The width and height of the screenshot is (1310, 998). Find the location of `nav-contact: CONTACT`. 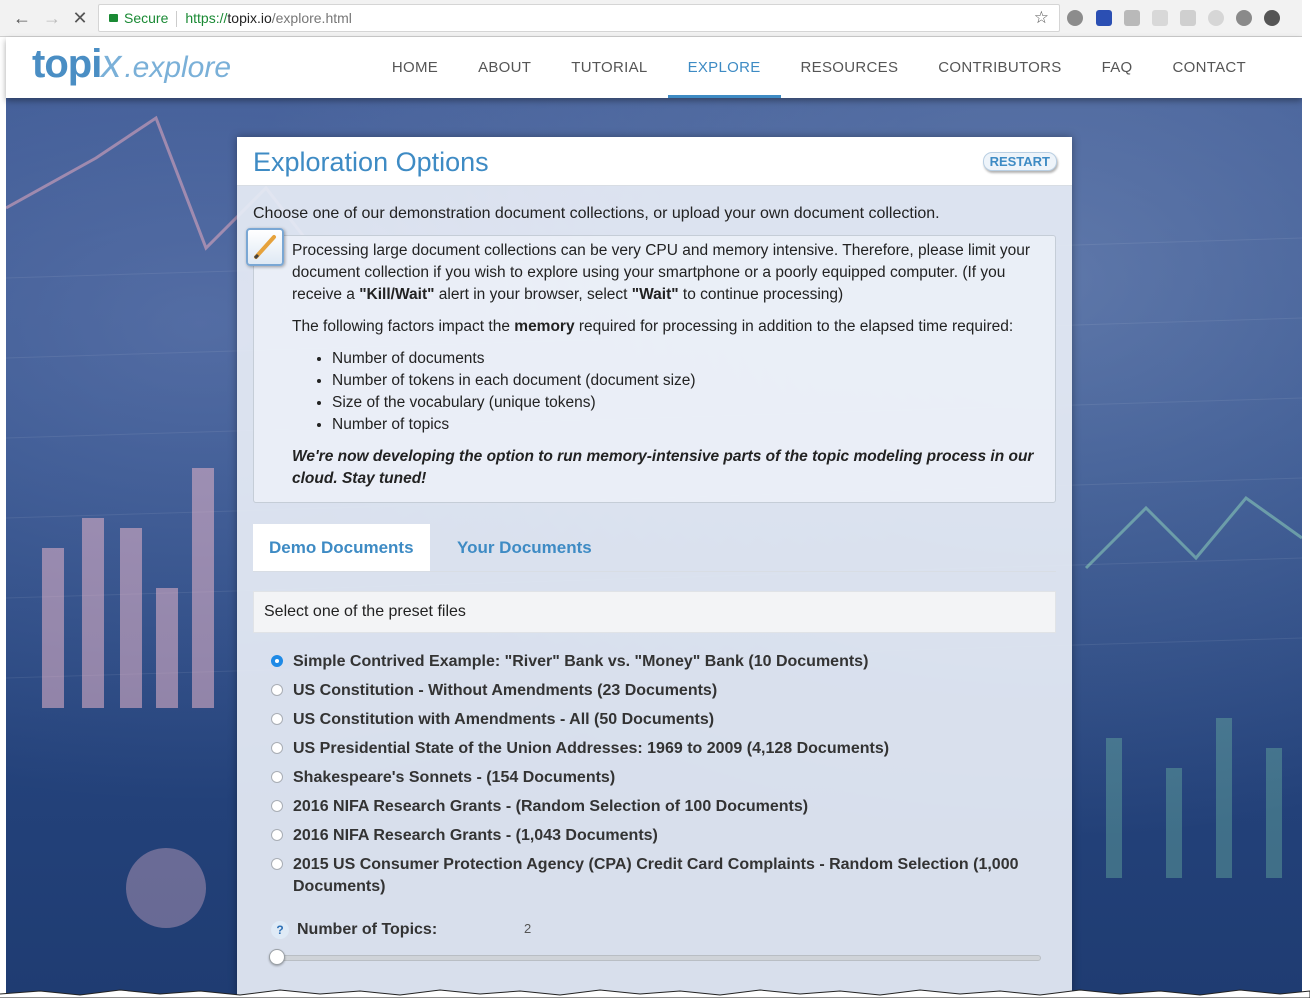

nav-contact: CONTACT is located at coordinates (1209, 67).